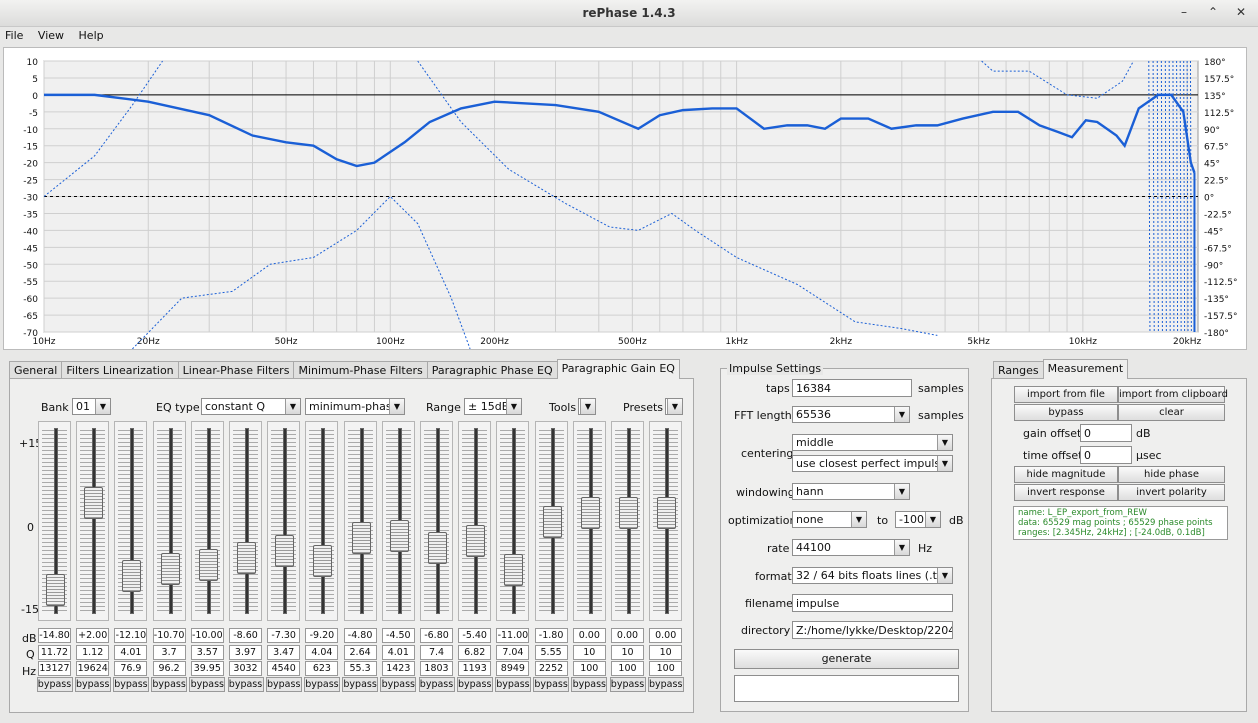 The width and height of the screenshot is (1258, 723). I want to click on band-db-field: -12.10, so click(131, 635).